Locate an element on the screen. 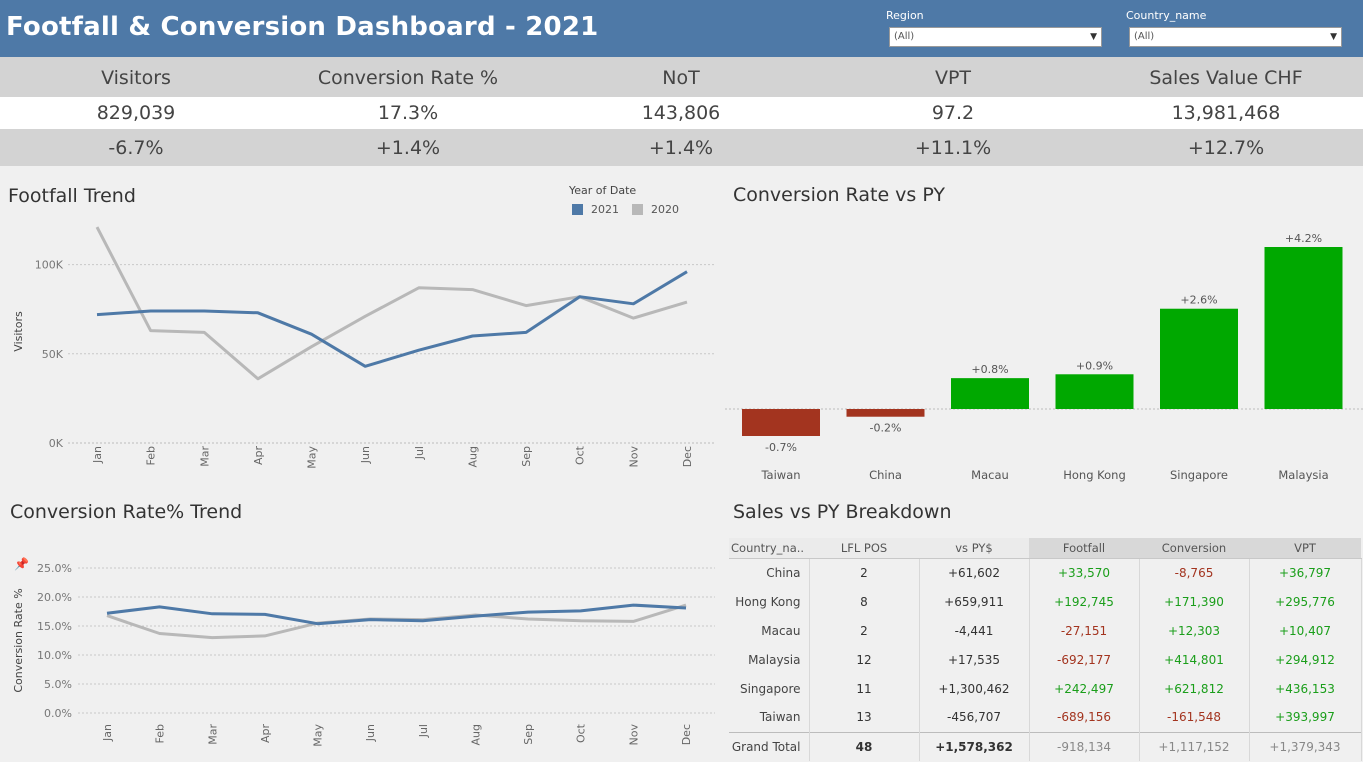 The width and height of the screenshot is (1363, 762). footfall-trend-title: Footfall Trend is located at coordinates (72, 196).